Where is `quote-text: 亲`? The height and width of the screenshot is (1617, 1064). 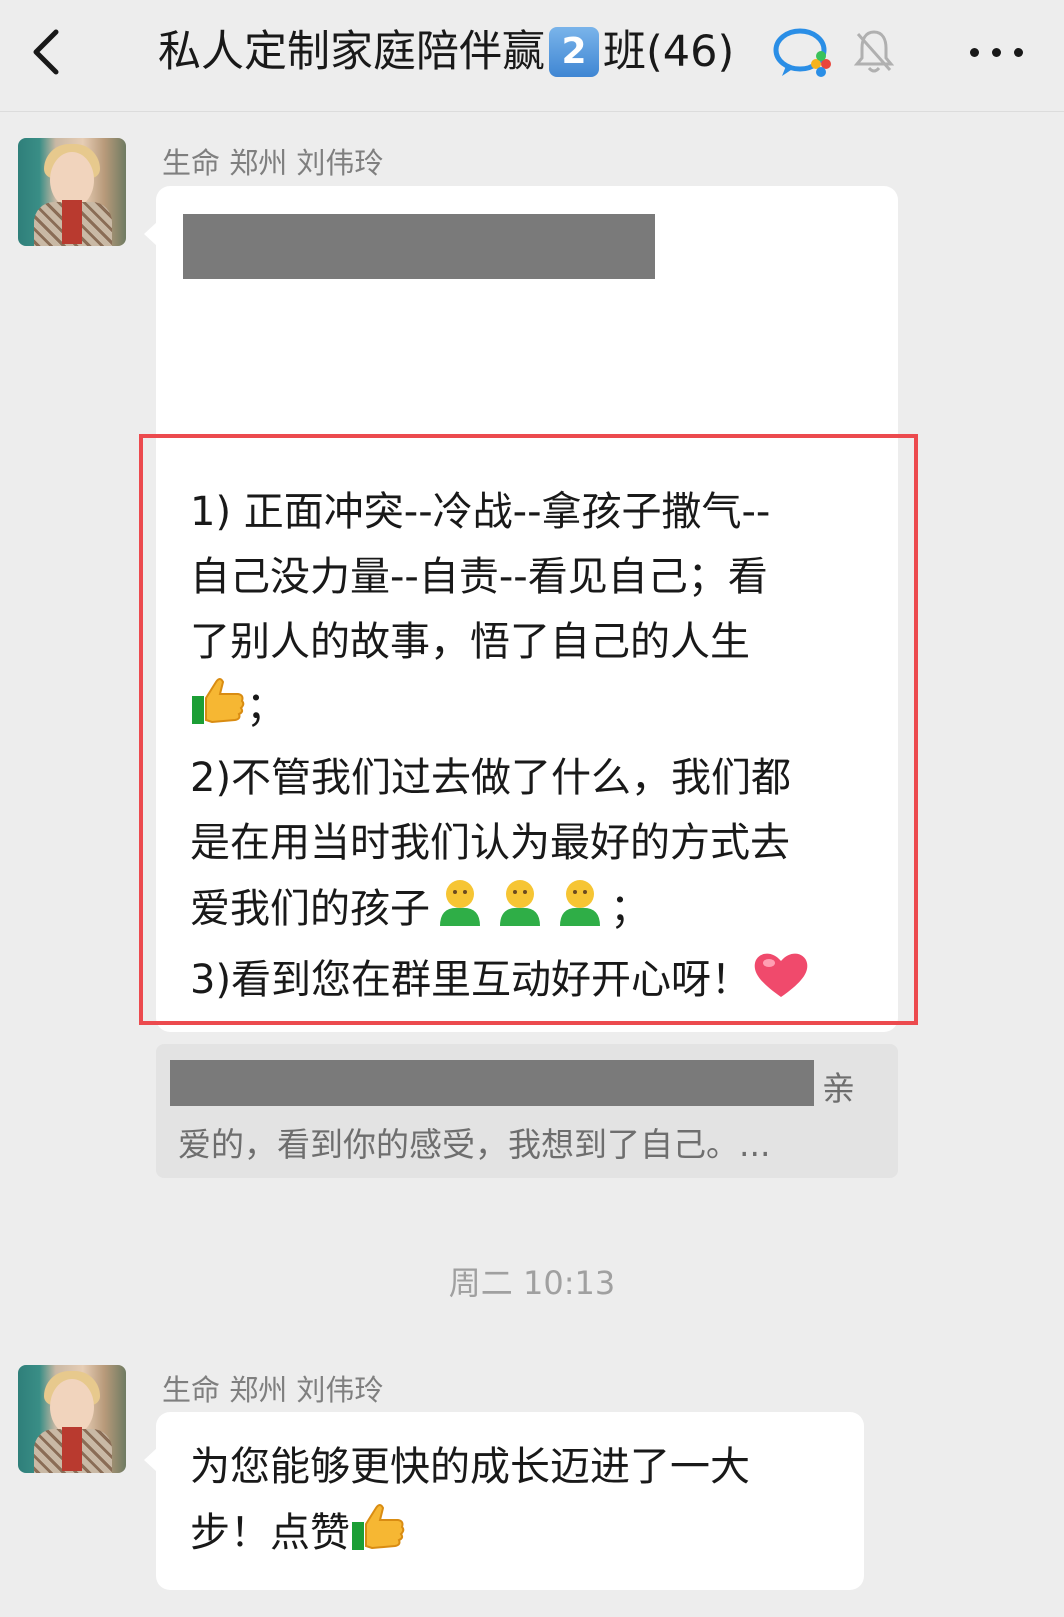 quote-text: 亲 is located at coordinates (838, 1088).